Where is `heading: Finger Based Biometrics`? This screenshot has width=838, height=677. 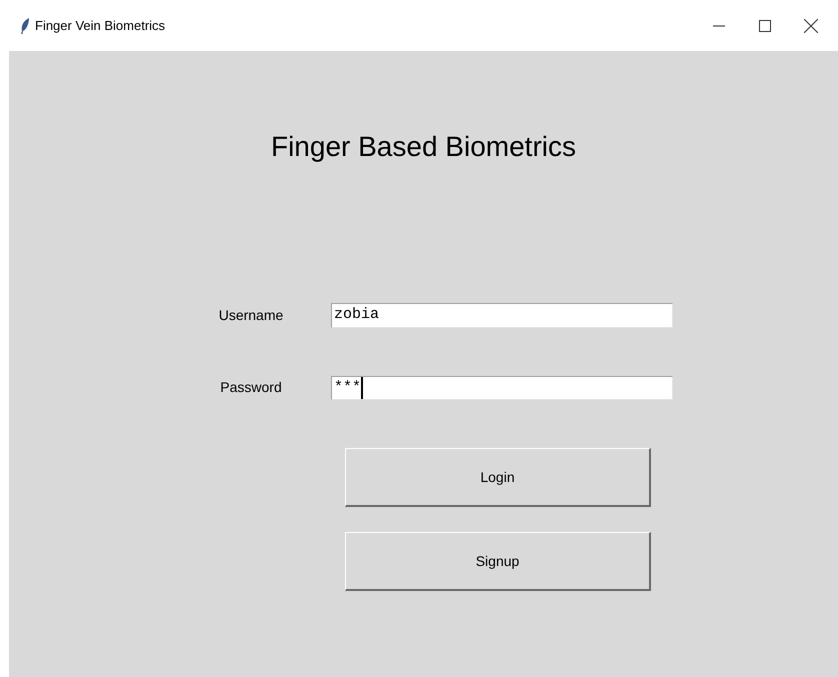 heading: Finger Based Biometrics is located at coordinates (423, 147).